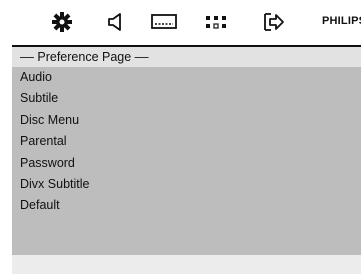 The image size is (361, 274). What do you see at coordinates (274, 22) in the screenshot?
I see `exit-arrow-icon` at bounding box center [274, 22].